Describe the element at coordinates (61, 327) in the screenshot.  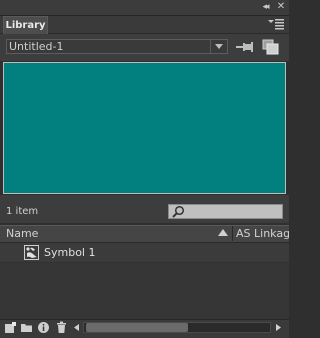
I see `delete-icon` at that location.